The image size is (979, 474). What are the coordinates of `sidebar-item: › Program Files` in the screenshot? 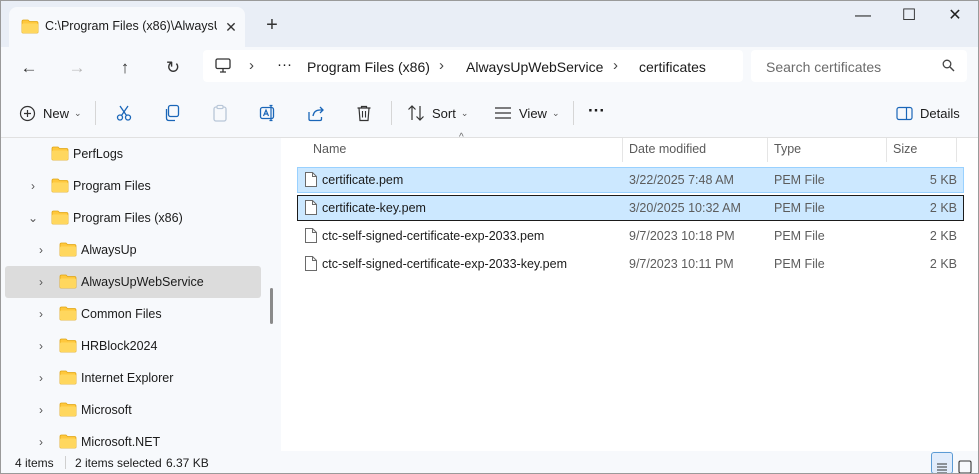 It's located at (133, 186).